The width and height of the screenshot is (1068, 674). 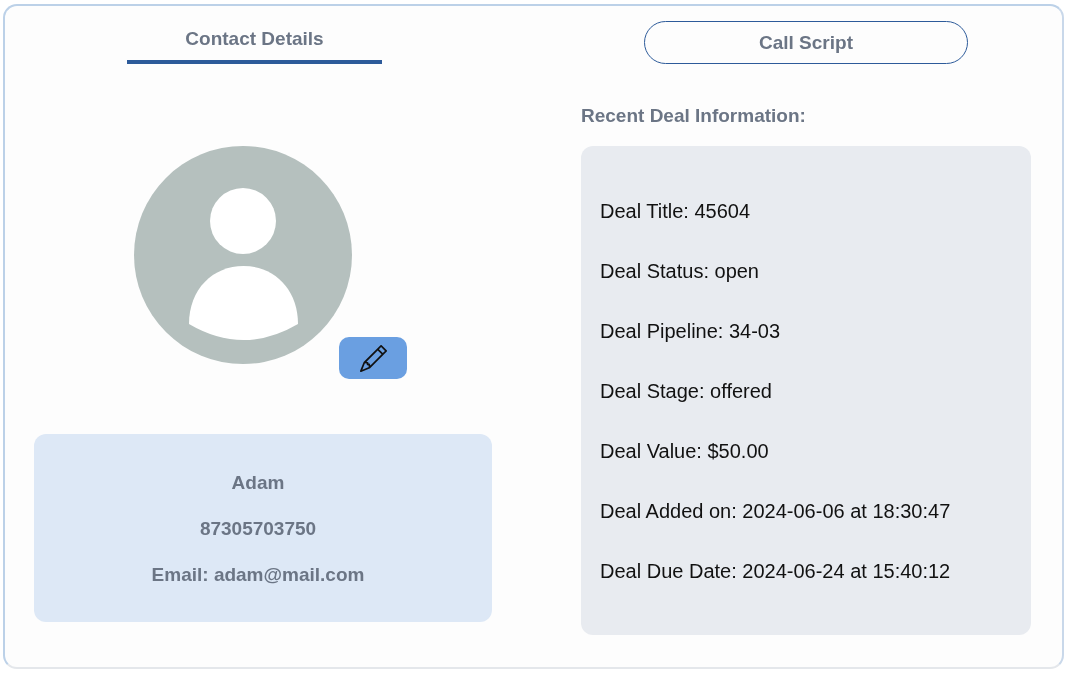 What do you see at coordinates (684, 451) in the screenshot?
I see `deal-field: Deal Value: $50.00` at bounding box center [684, 451].